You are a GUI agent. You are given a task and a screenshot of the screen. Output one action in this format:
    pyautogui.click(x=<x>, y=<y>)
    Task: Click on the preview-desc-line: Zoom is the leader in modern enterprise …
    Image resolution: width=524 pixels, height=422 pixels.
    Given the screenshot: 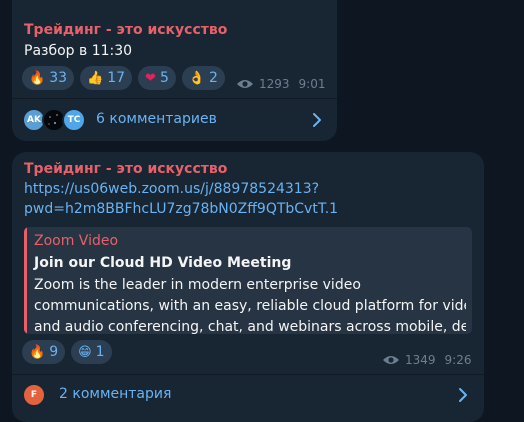 What is the action you would take?
    pyautogui.click(x=197, y=285)
    